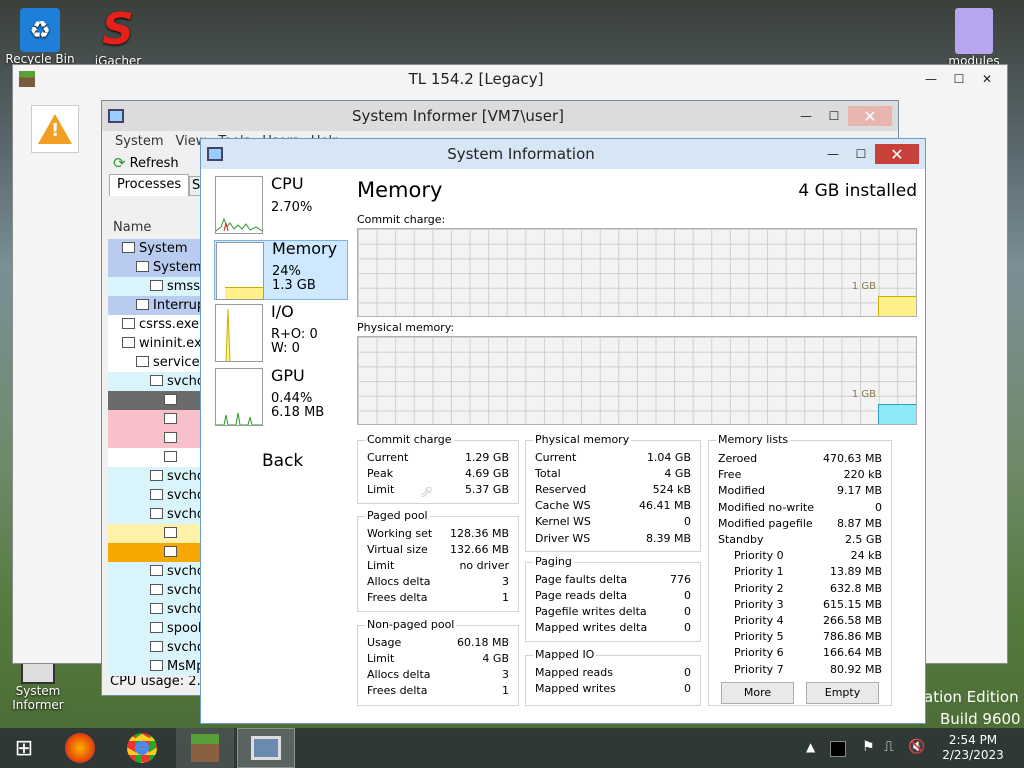 This screenshot has width=1024, height=768. Describe the element at coordinates (613, 522) in the screenshot. I see `stat-row: Kernel WS 0` at that location.